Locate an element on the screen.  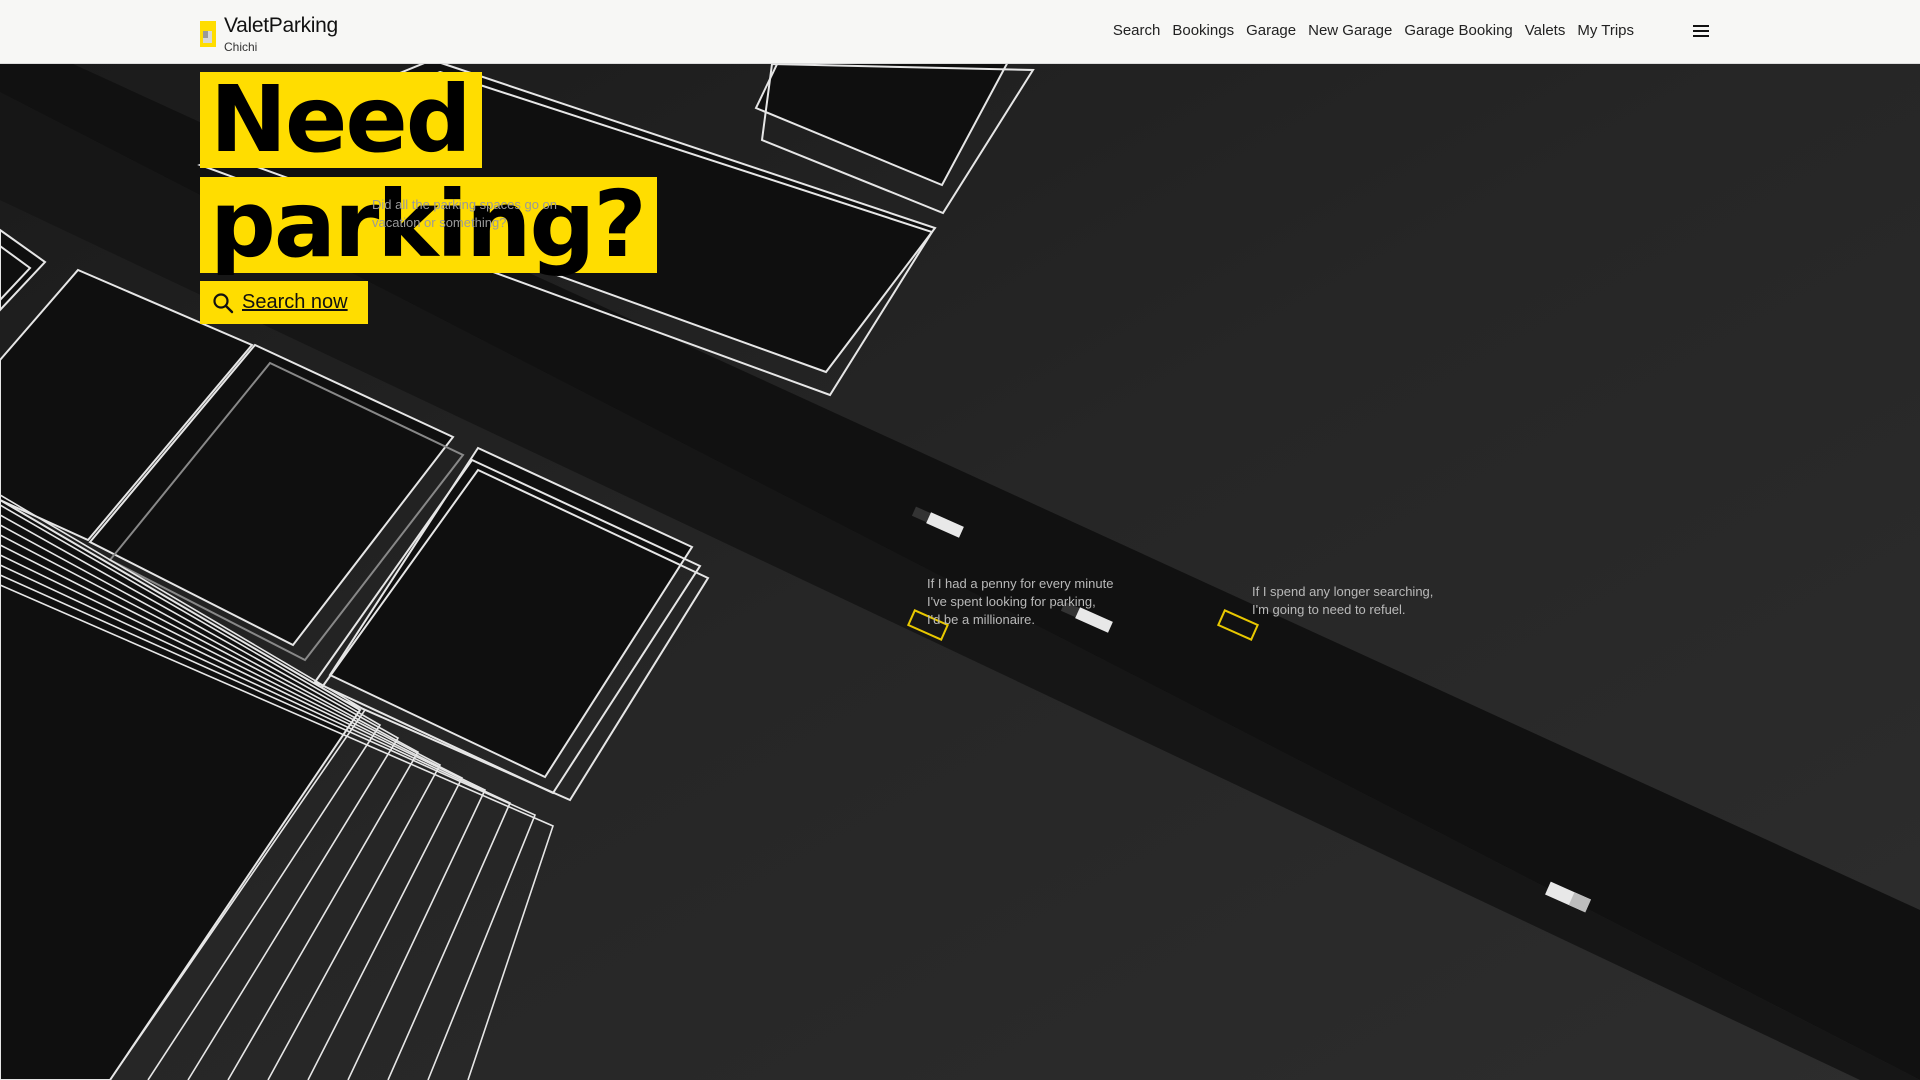
search-now-label: Search now is located at coordinates (295, 302).